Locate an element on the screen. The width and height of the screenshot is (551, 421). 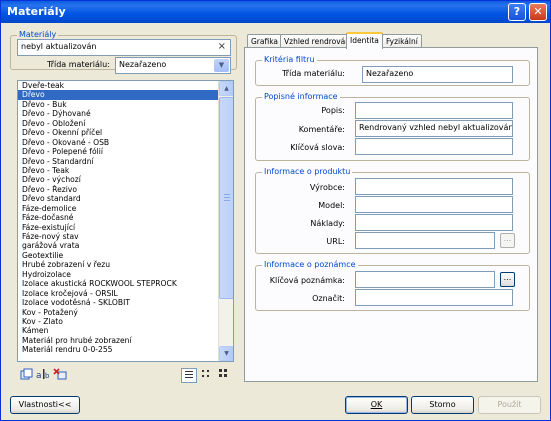
chevron-down-icon: ▼ is located at coordinates (221, 65).